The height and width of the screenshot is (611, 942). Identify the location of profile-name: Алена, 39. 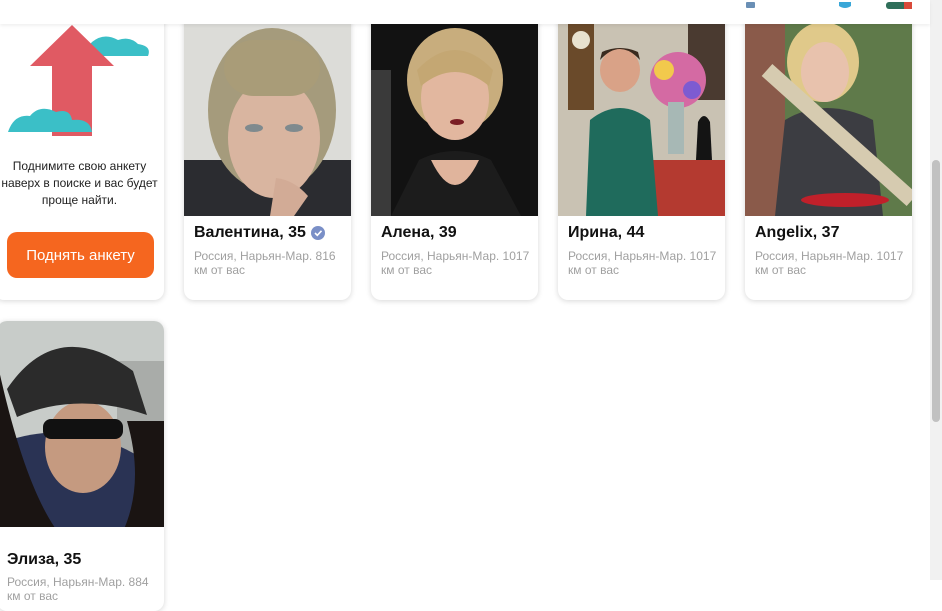
(419, 233).